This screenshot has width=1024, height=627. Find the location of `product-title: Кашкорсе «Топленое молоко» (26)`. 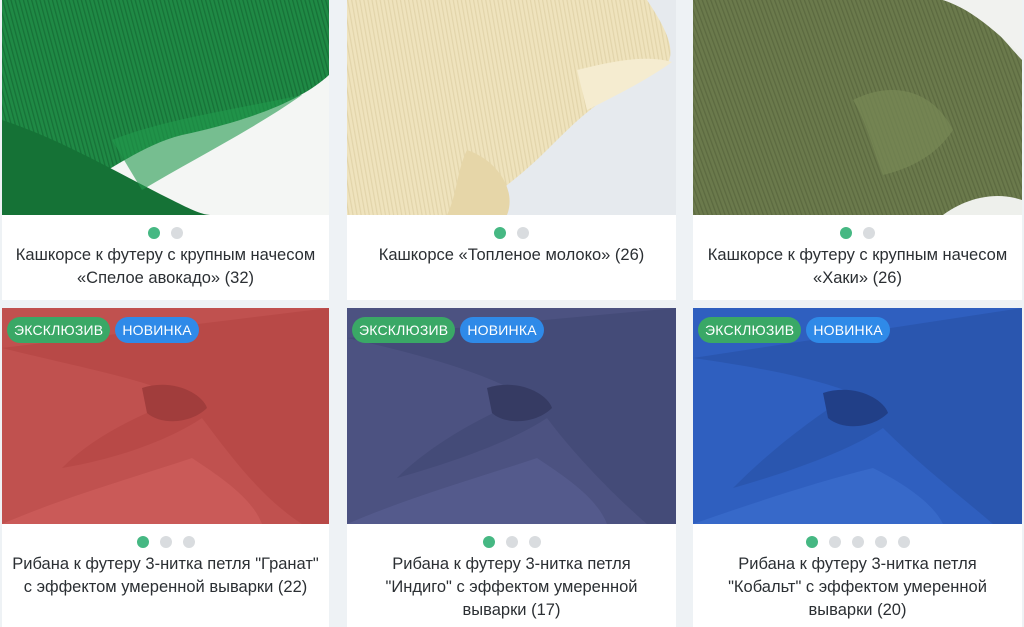

product-title: Кашкорсе «Топленое молоко» (26) is located at coordinates (511, 255).